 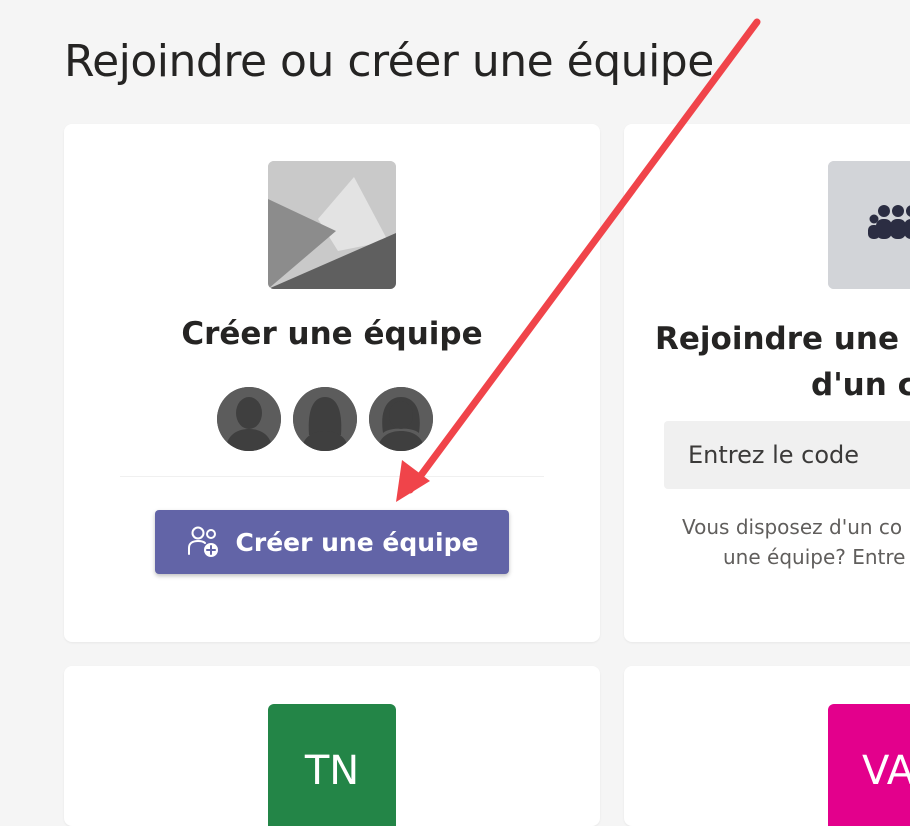 I want to click on team-group-icon, so click(x=869, y=225).